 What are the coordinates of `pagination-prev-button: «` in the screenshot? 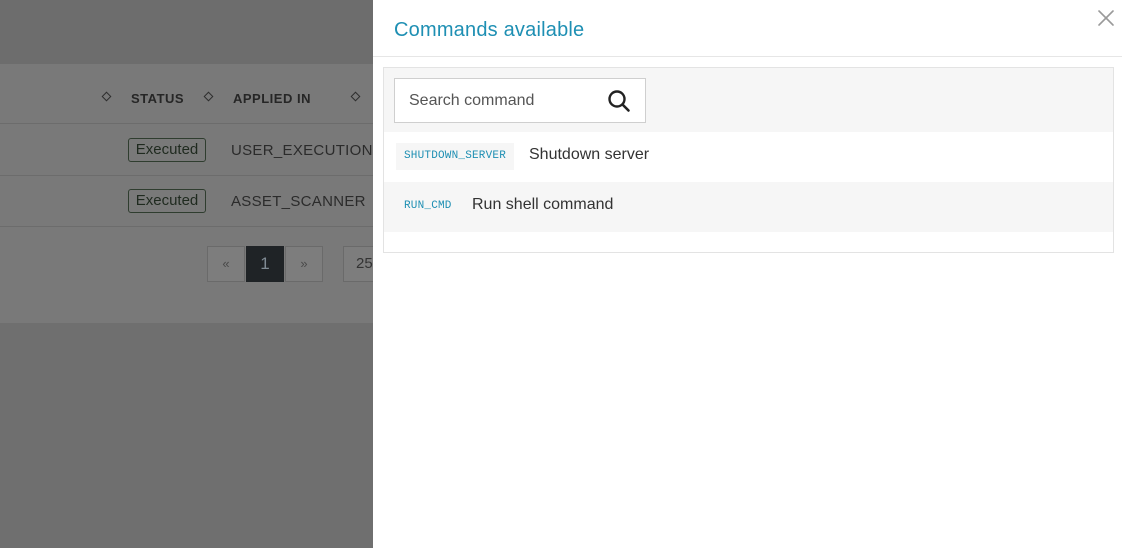 It's located at (226, 264).